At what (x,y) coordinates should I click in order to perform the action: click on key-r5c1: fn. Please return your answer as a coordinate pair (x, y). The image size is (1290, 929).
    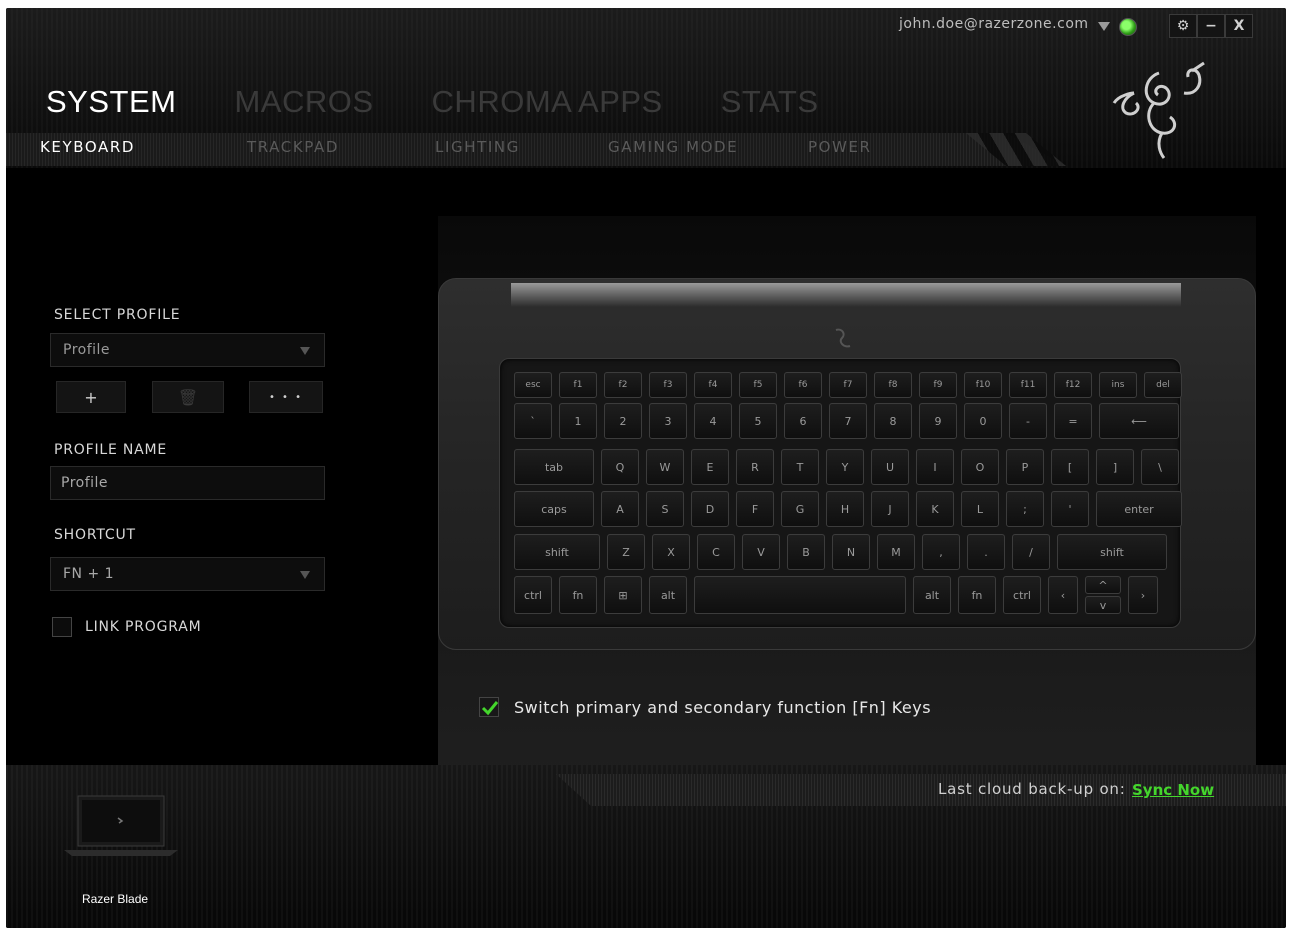
    Looking at the image, I should click on (578, 595).